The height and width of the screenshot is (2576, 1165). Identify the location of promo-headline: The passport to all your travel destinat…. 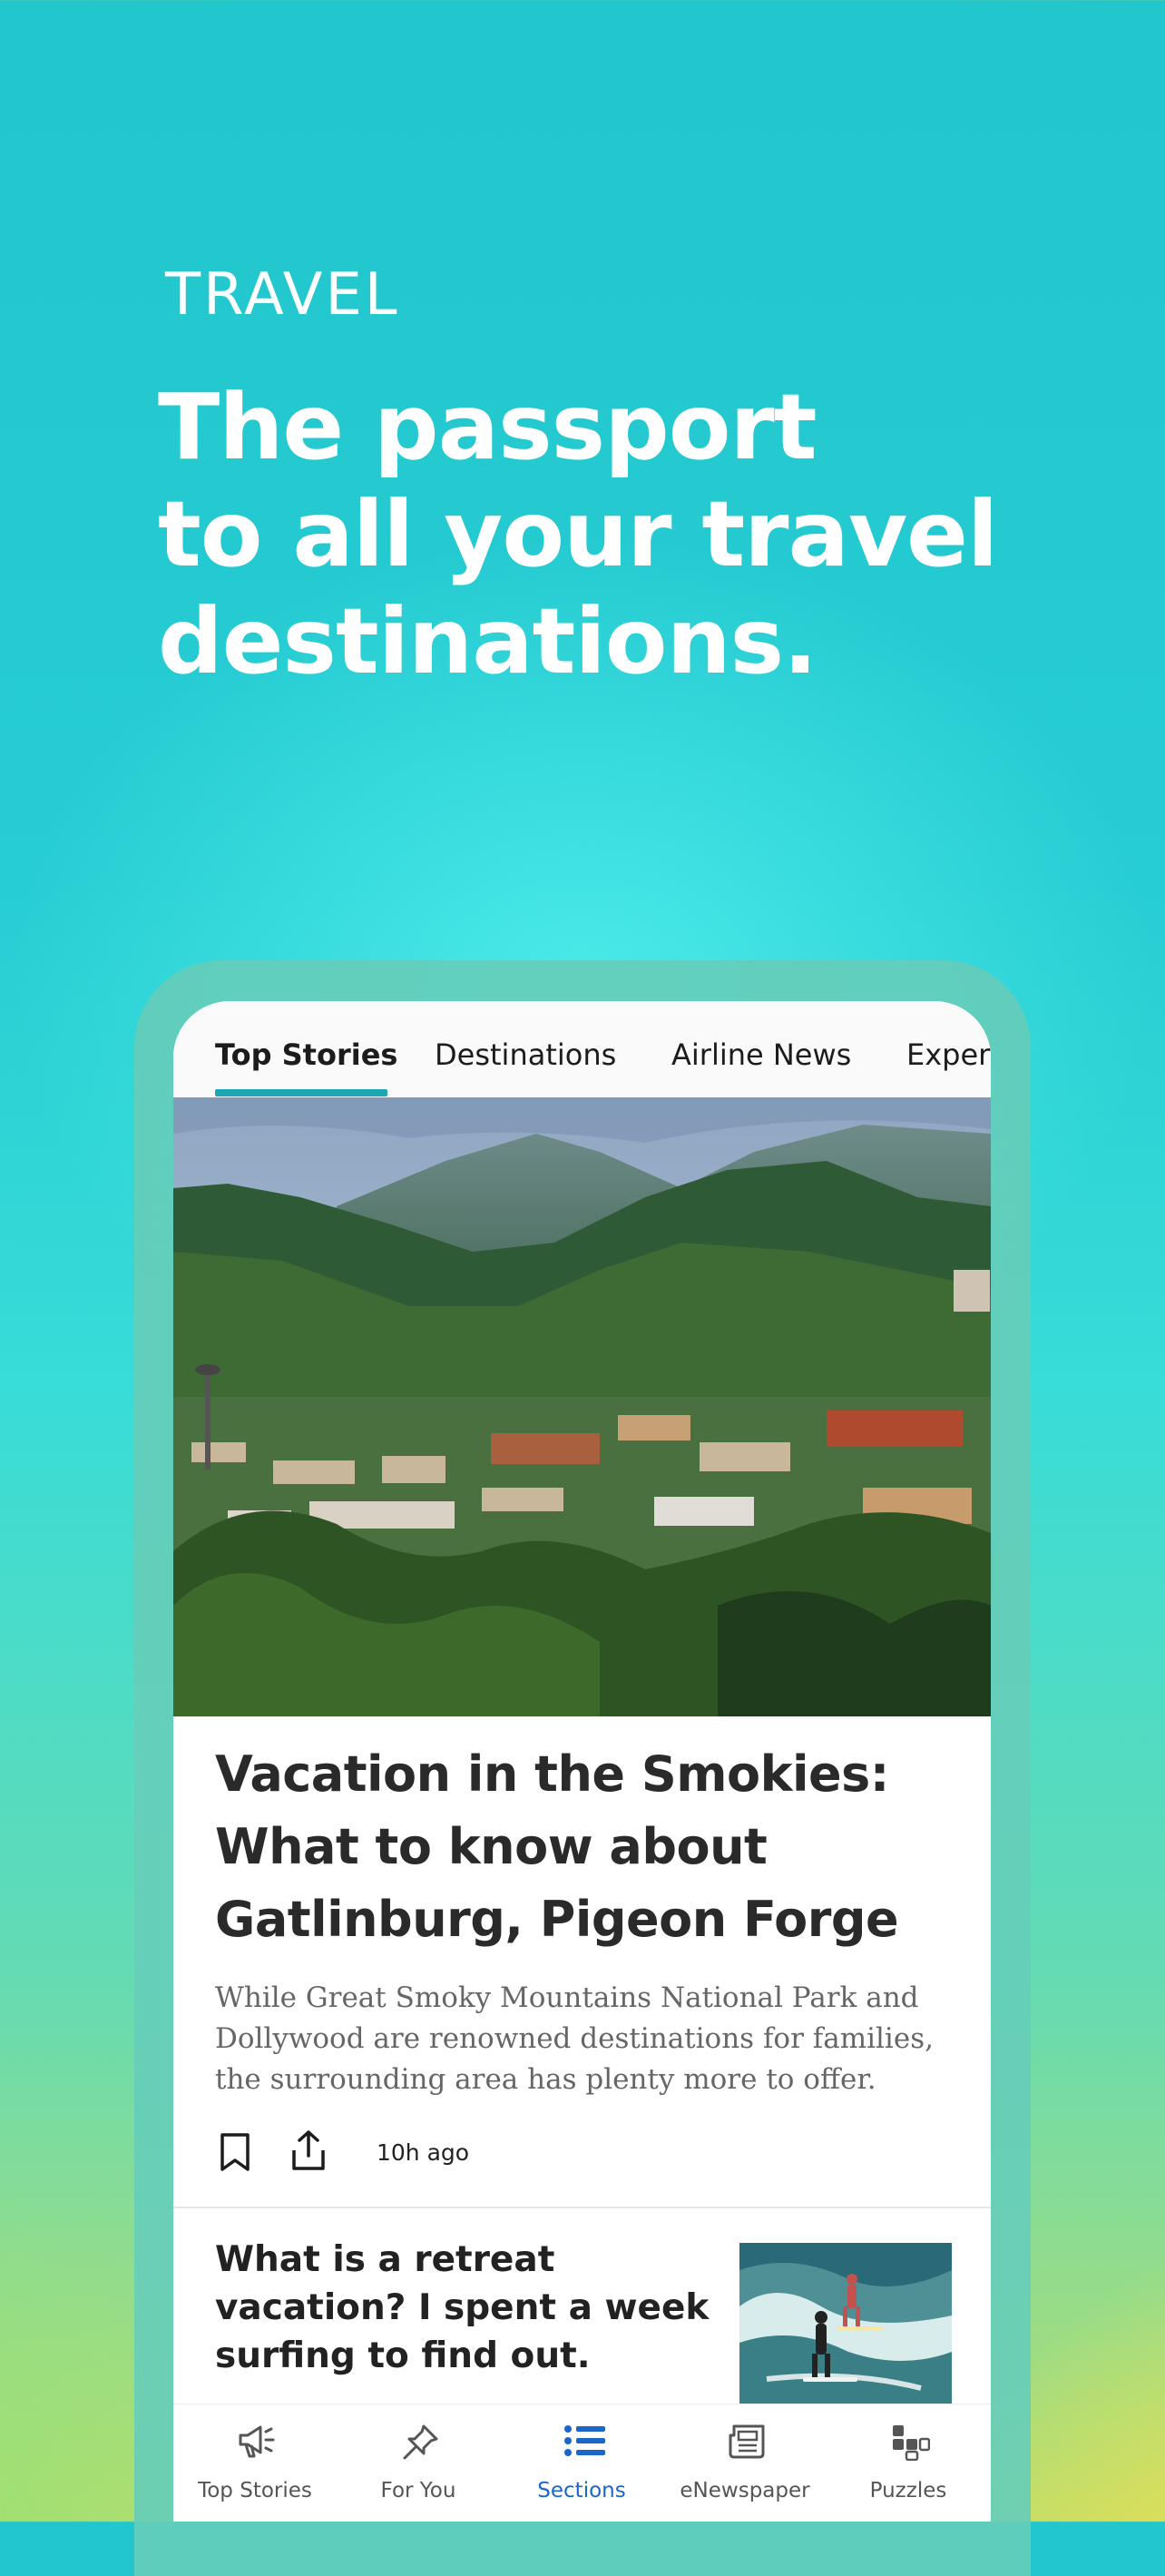
(611, 534).